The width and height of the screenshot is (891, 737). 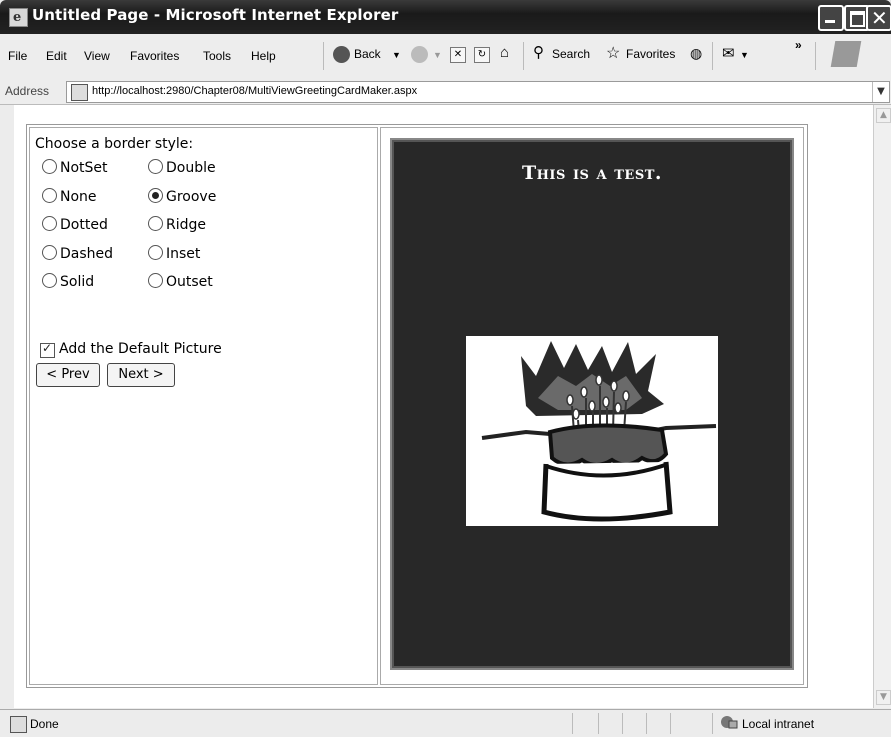 What do you see at coordinates (744, 55) in the screenshot?
I see `mail-dropdown-icon: ▼` at bounding box center [744, 55].